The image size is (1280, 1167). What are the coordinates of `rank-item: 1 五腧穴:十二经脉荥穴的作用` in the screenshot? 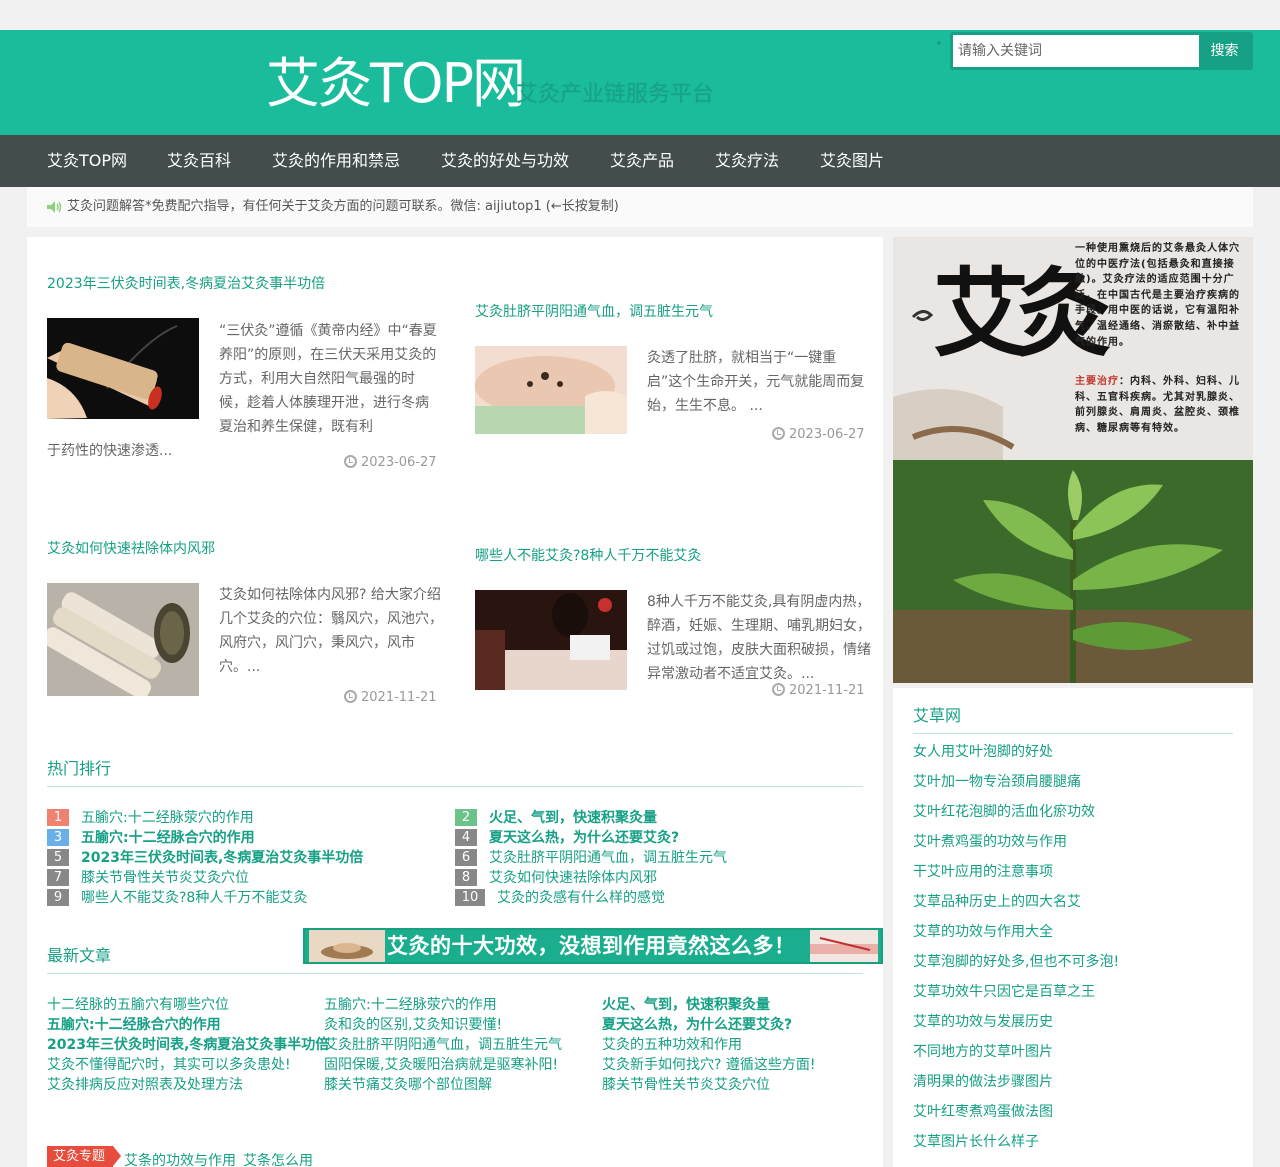 It's located at (150, 818).